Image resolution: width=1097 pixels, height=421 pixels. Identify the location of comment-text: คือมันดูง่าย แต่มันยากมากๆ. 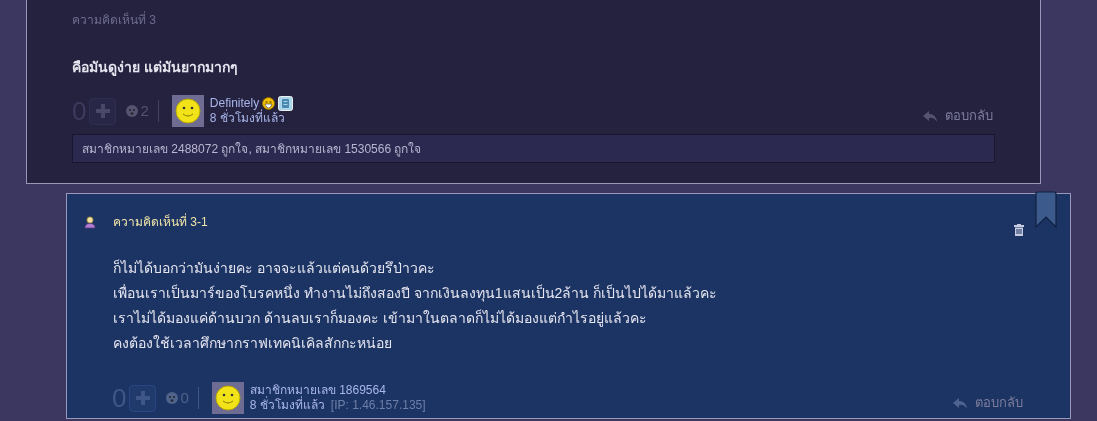
(155, 68).